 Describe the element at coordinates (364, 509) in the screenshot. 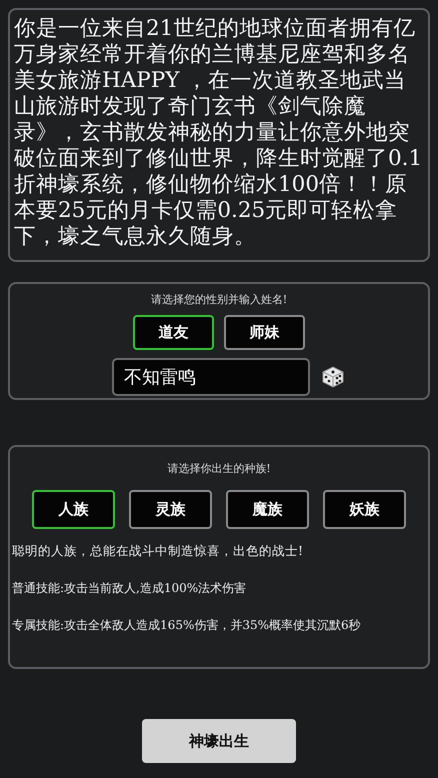

I see `race-option: 妖族` at that location.